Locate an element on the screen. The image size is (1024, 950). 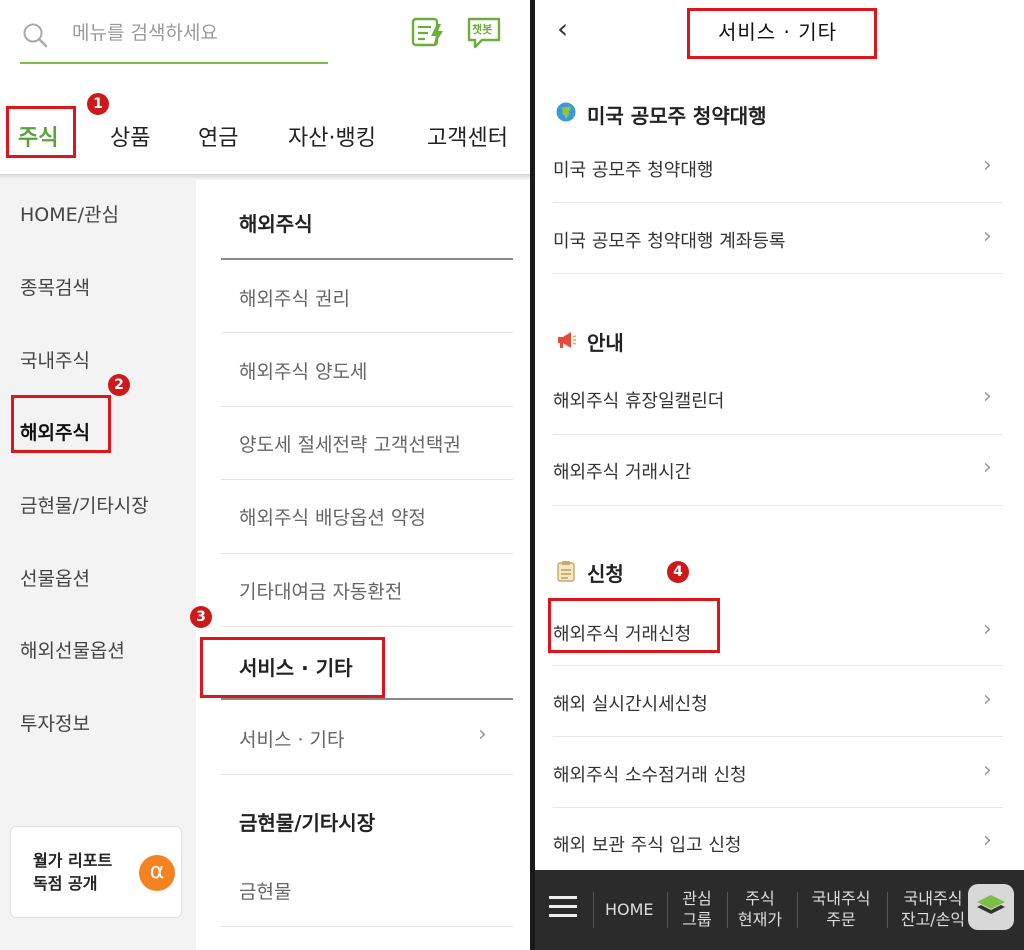
section-heading-ipo: 미국 공모주 청약대행 is located at coordinates (677, 116).